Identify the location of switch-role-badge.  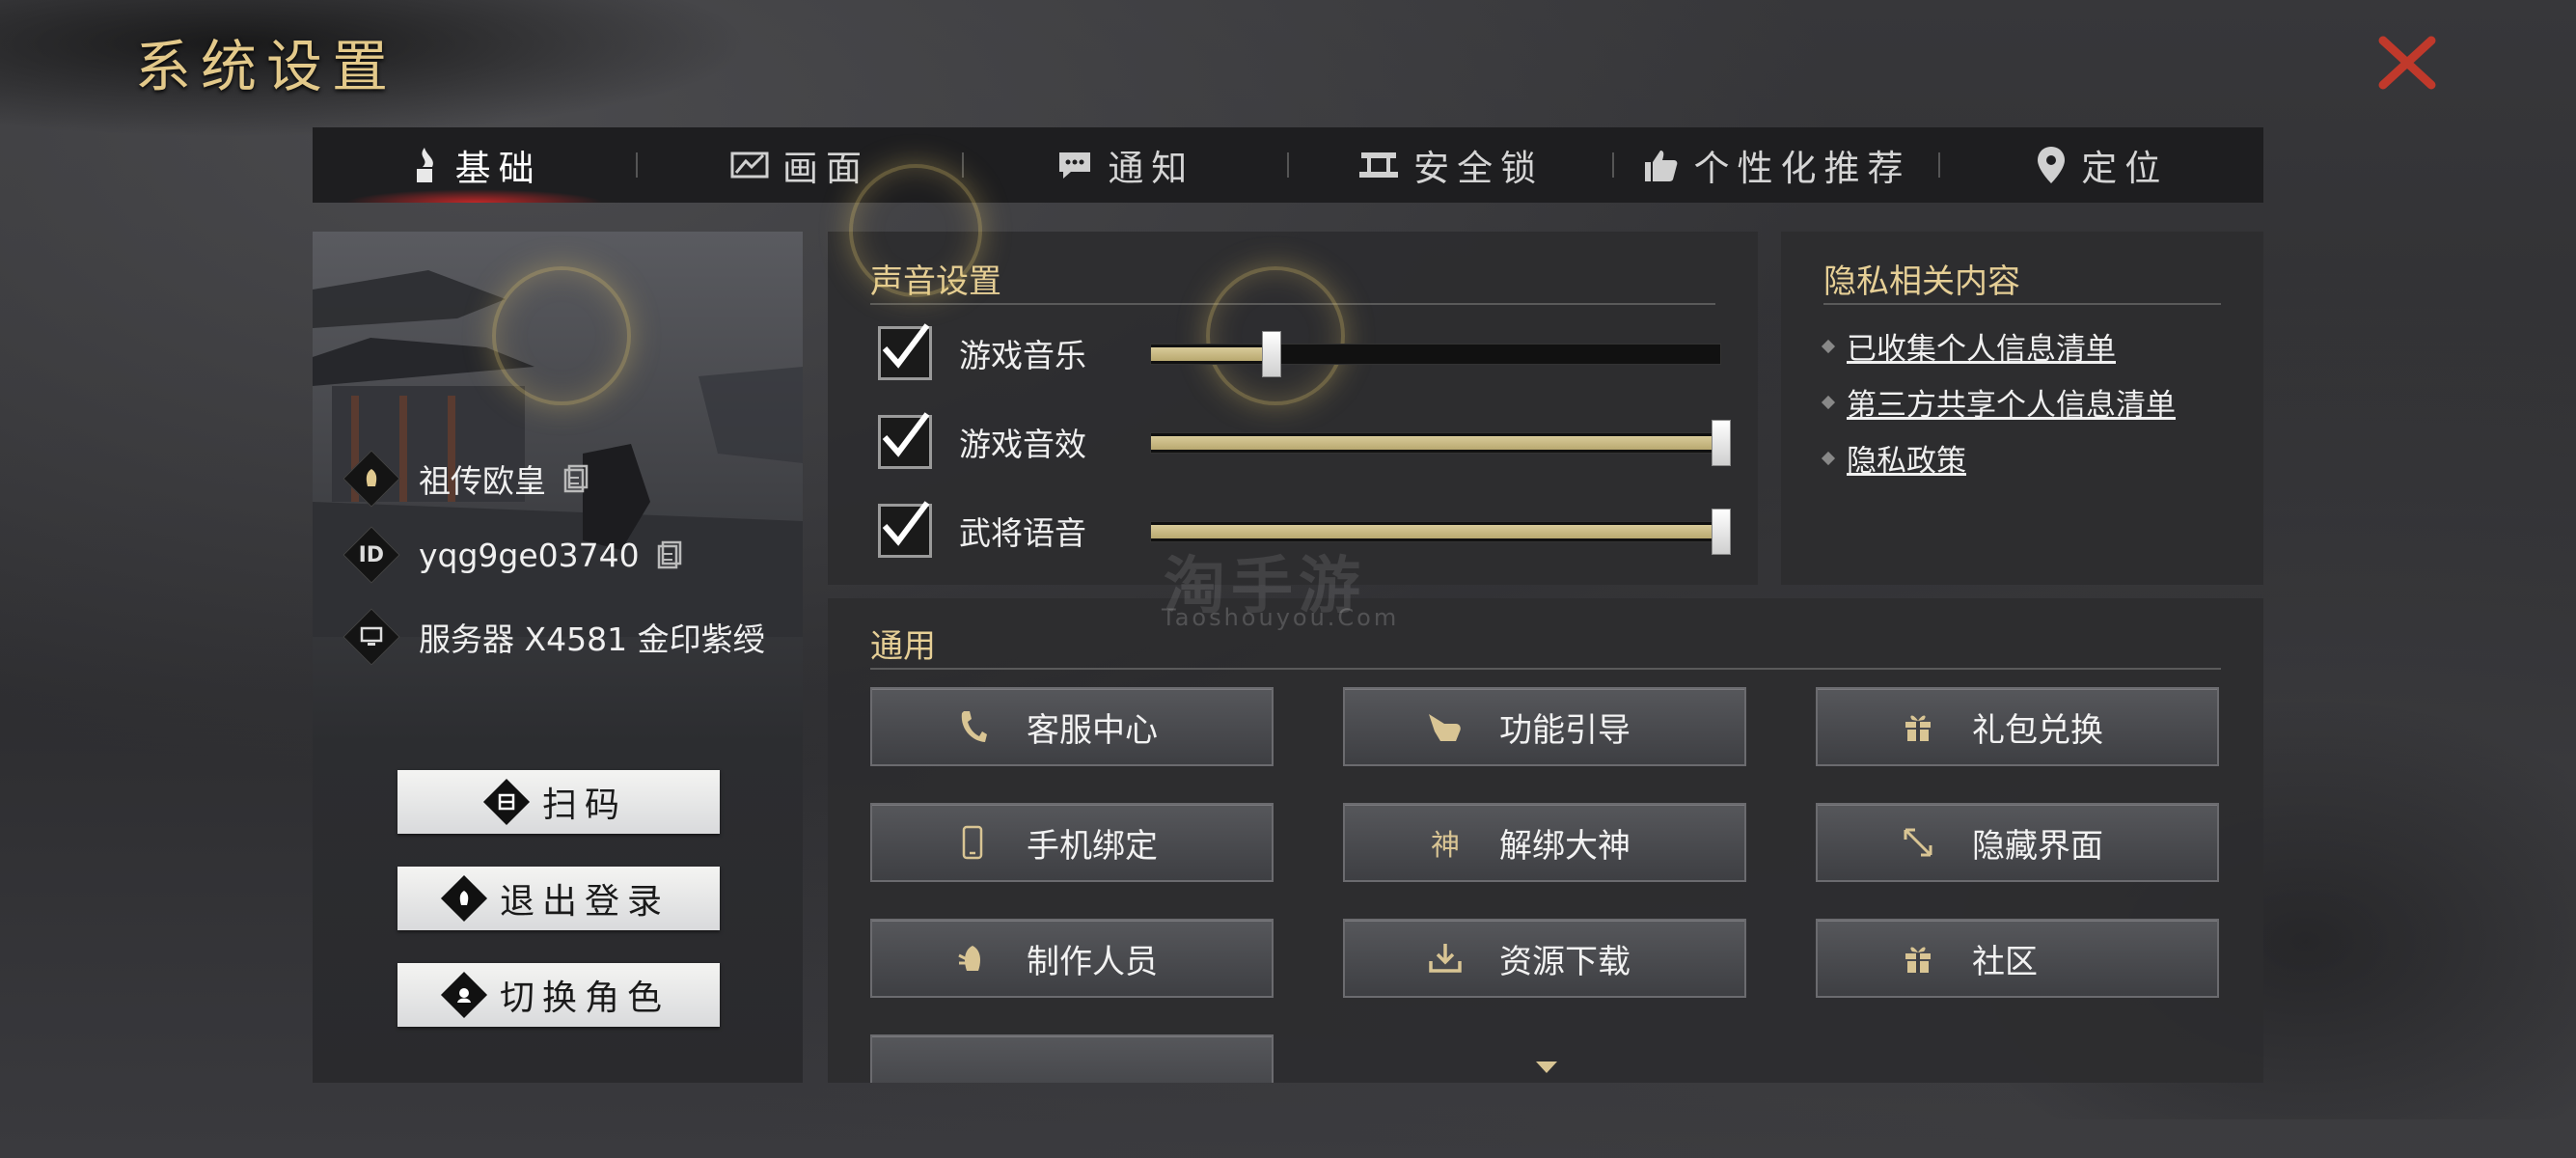
(464, 995).